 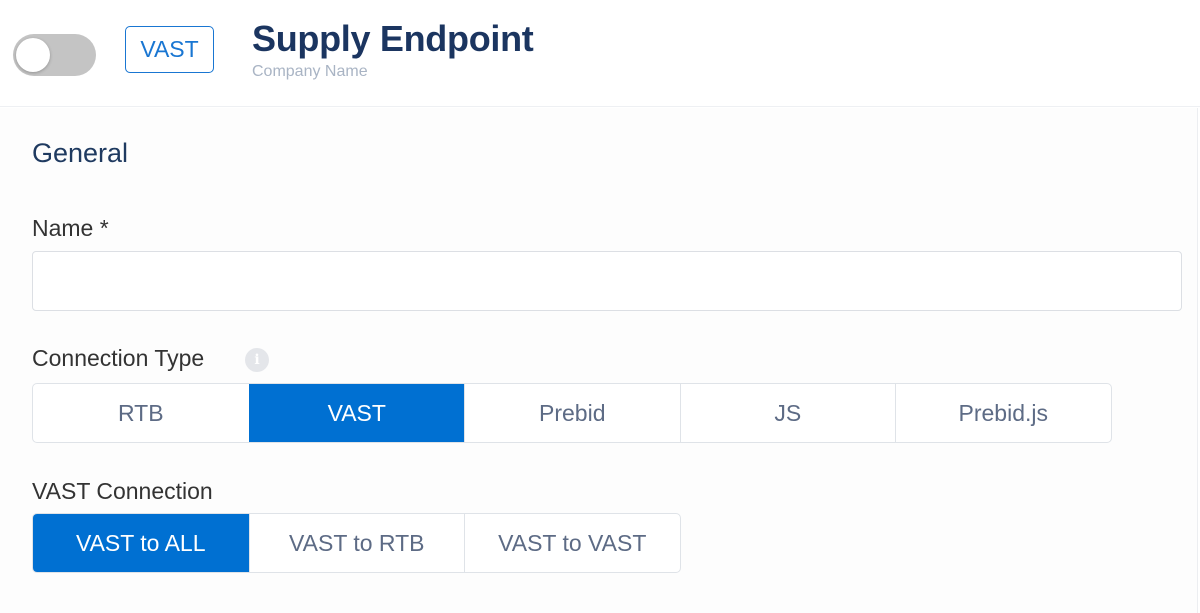 What do you see at coordinates (122, 491) in the screenshot?
I see `vast-connection-label: VAST Connection` at bounding box center [122, 491].